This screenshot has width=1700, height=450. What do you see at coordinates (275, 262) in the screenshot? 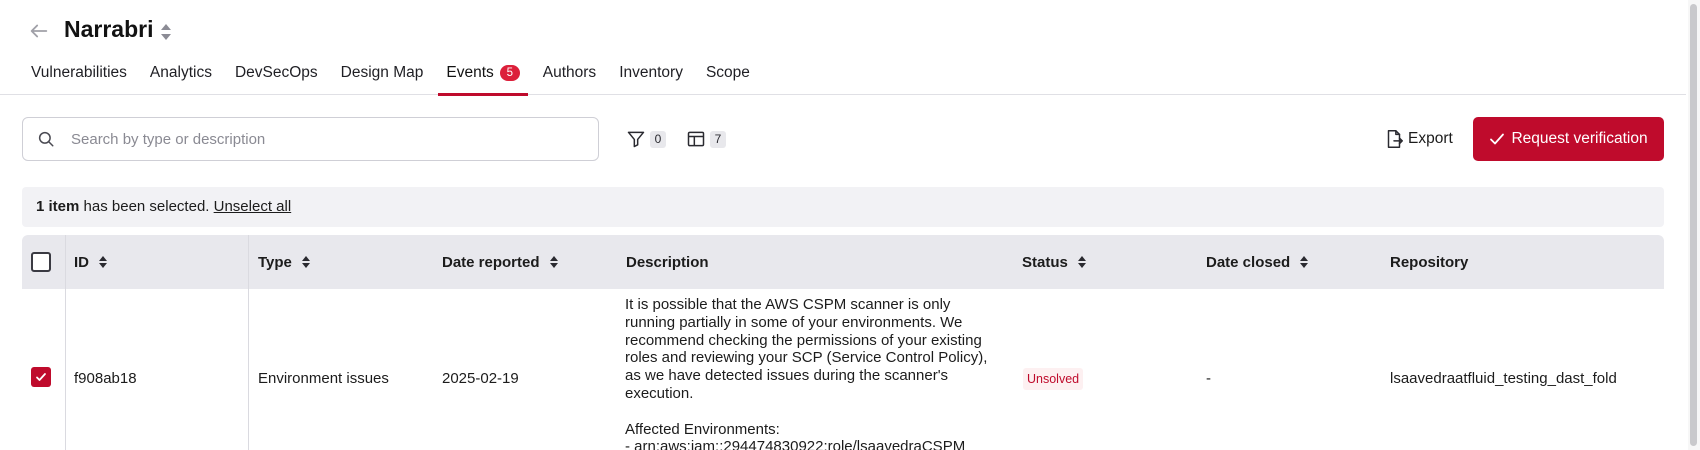
I see `column-header-label: Type` at bounding box center [275, 262].